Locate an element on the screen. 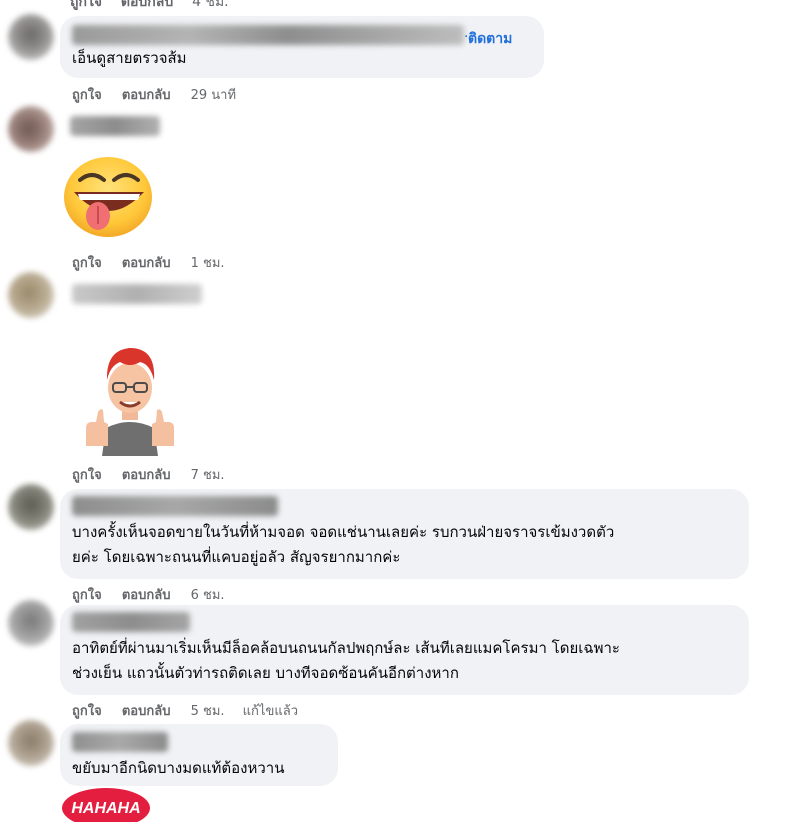 Image resolution: width=800 pixels, height=822 pixels. edited-label: แก้ไขแล้ว is located at coordinates (270, 711).